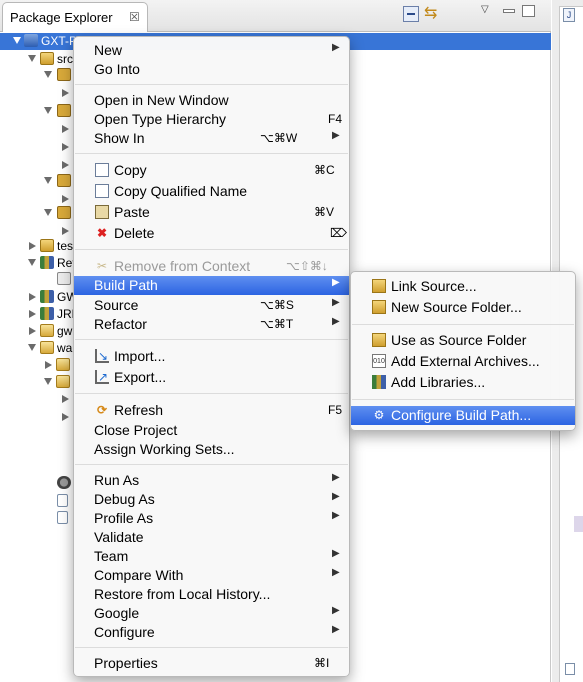  What do you see at coordinates (489, 12) in the screenshot?
I see `view-menu-icon: ▽` at bounding box center [489, 12].